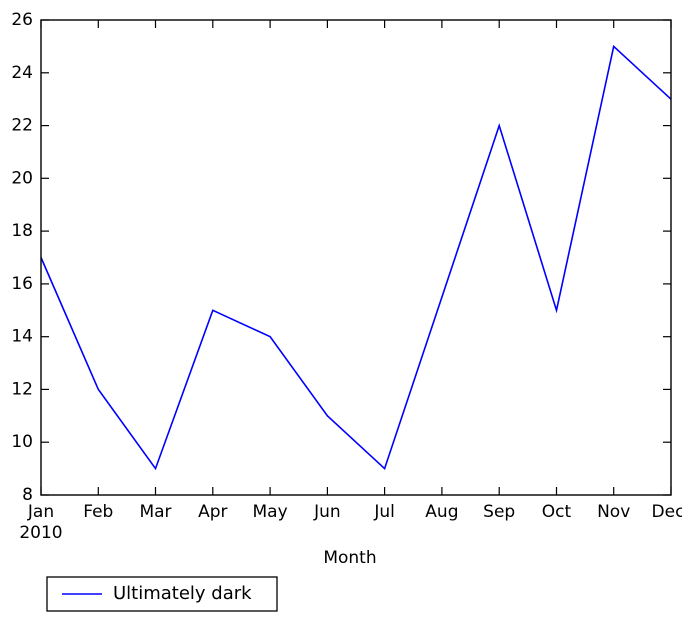 The width and height of the screenshot is (682, 621). Describe the element at coordinates (384, 512) in the screenshot. I see `x-tick-label: Jul` at that location.